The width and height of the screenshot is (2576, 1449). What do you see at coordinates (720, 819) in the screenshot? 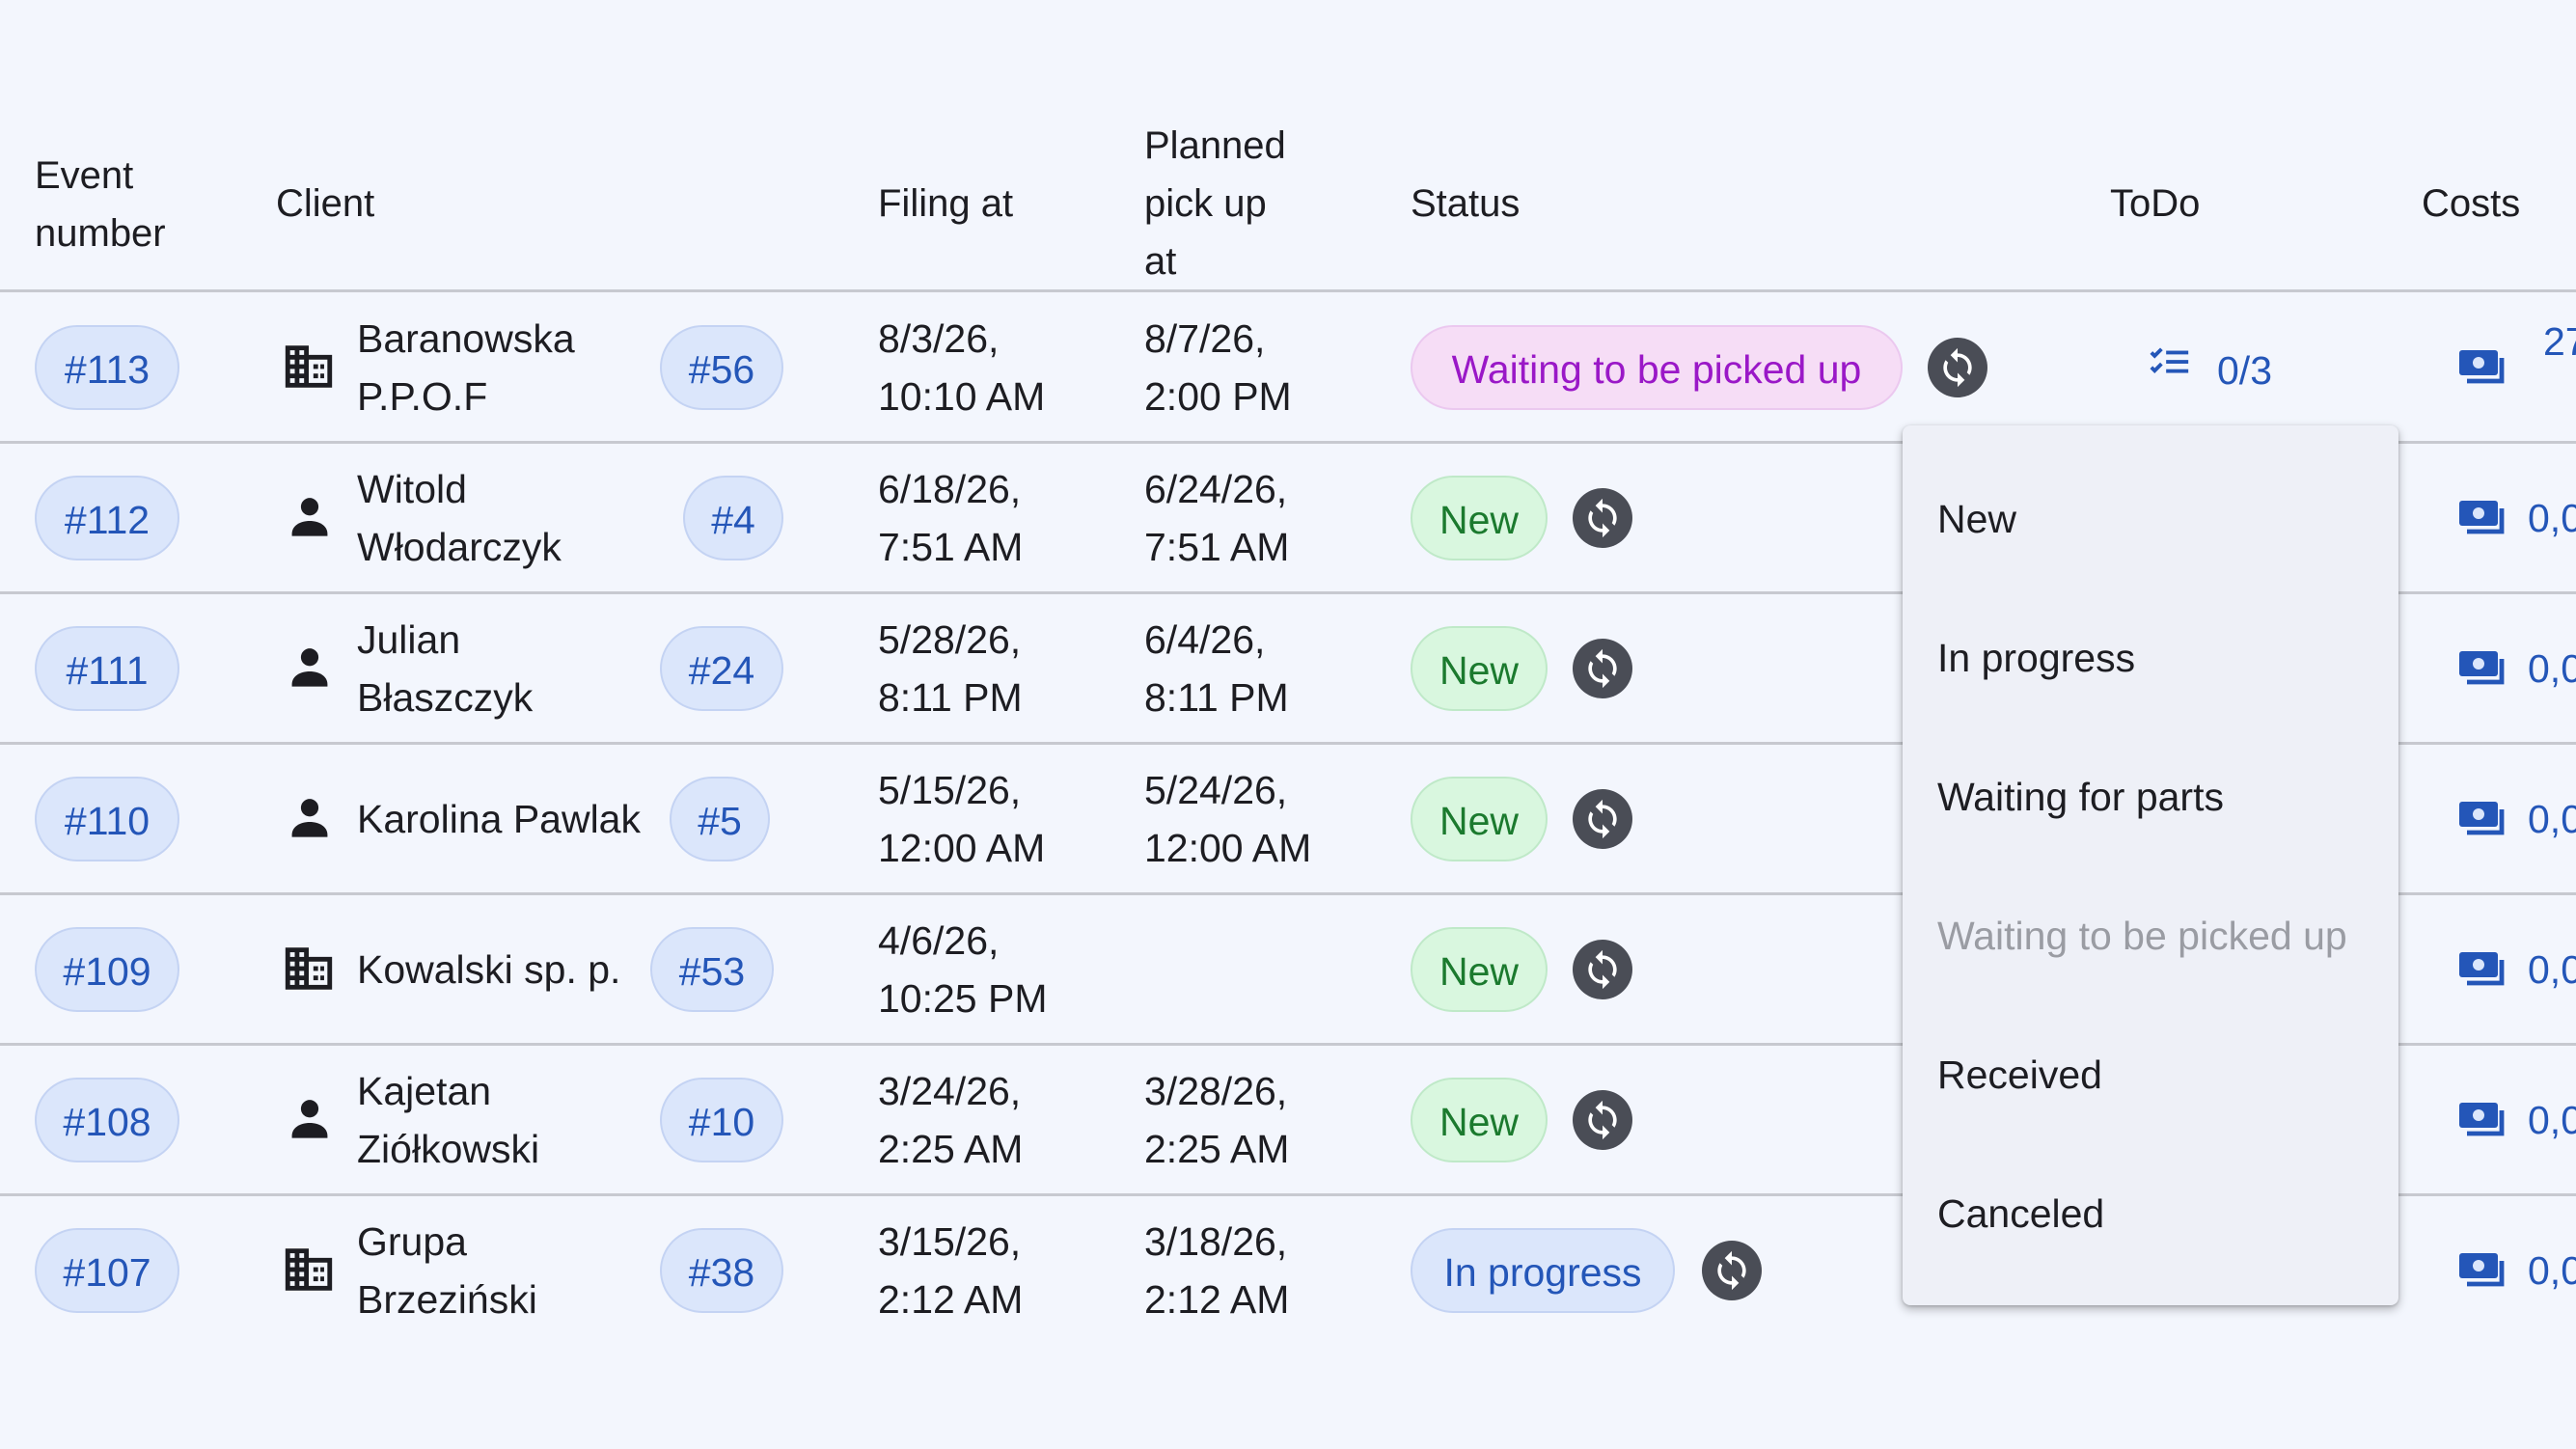
I see `client-id-badge: #5` at bounding box center [720, 819].